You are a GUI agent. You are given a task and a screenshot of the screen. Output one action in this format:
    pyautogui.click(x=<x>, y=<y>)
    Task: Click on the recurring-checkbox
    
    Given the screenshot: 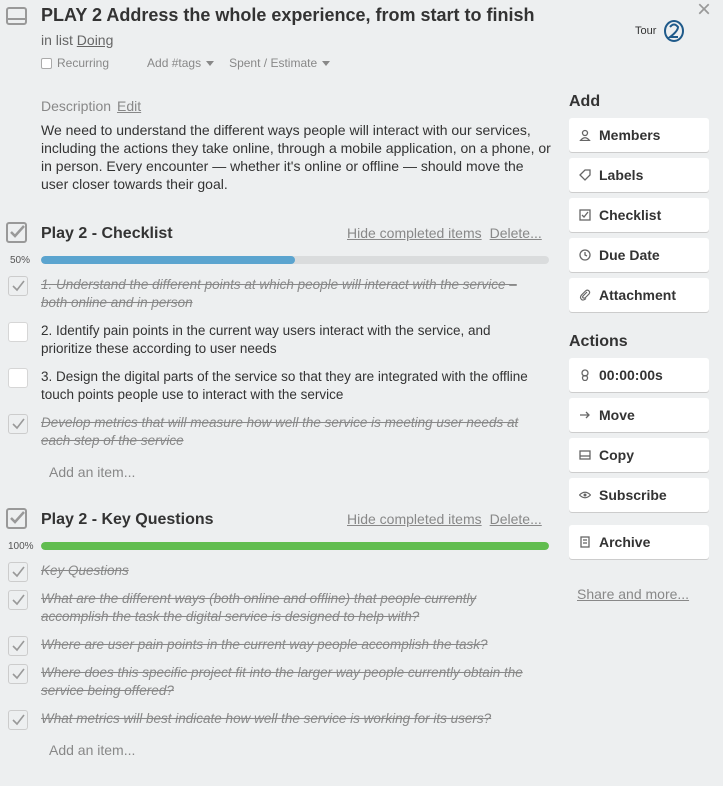 What is the action you would take?
    pyautogui.click(x=46, y=63)
    